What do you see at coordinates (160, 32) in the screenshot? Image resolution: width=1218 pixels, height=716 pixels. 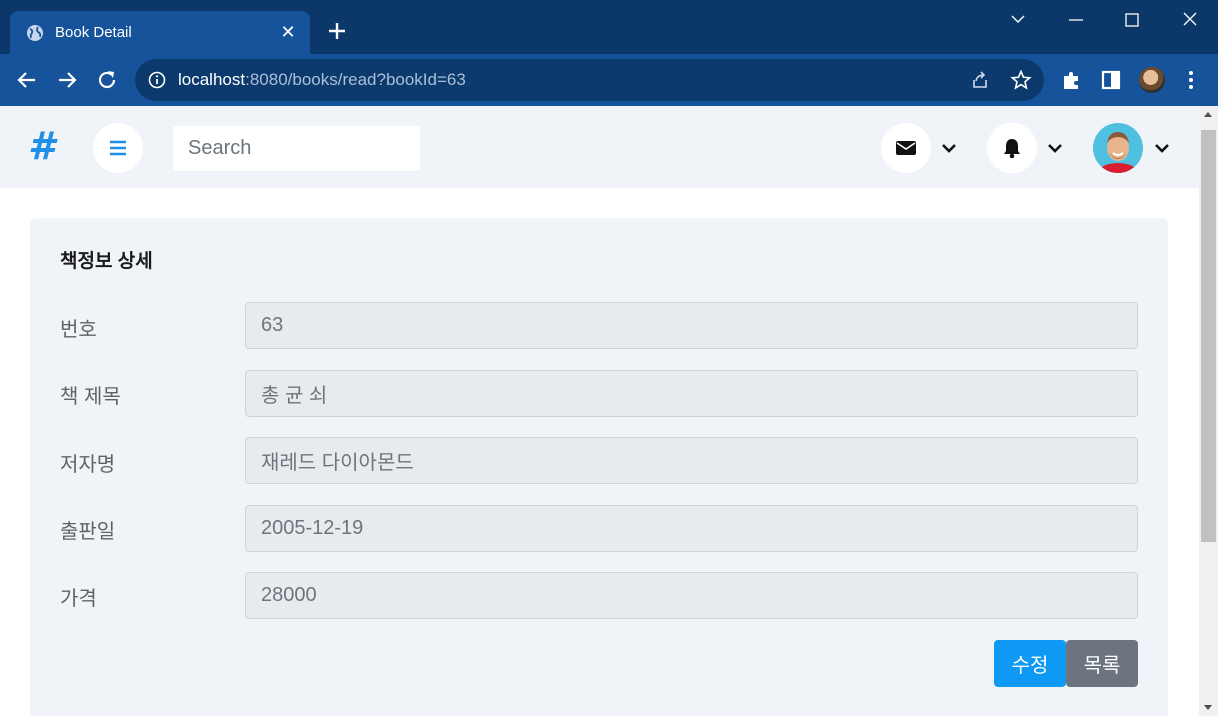 I see `browser-tab: Book Detail ✕` at bounding box center [160, 32].